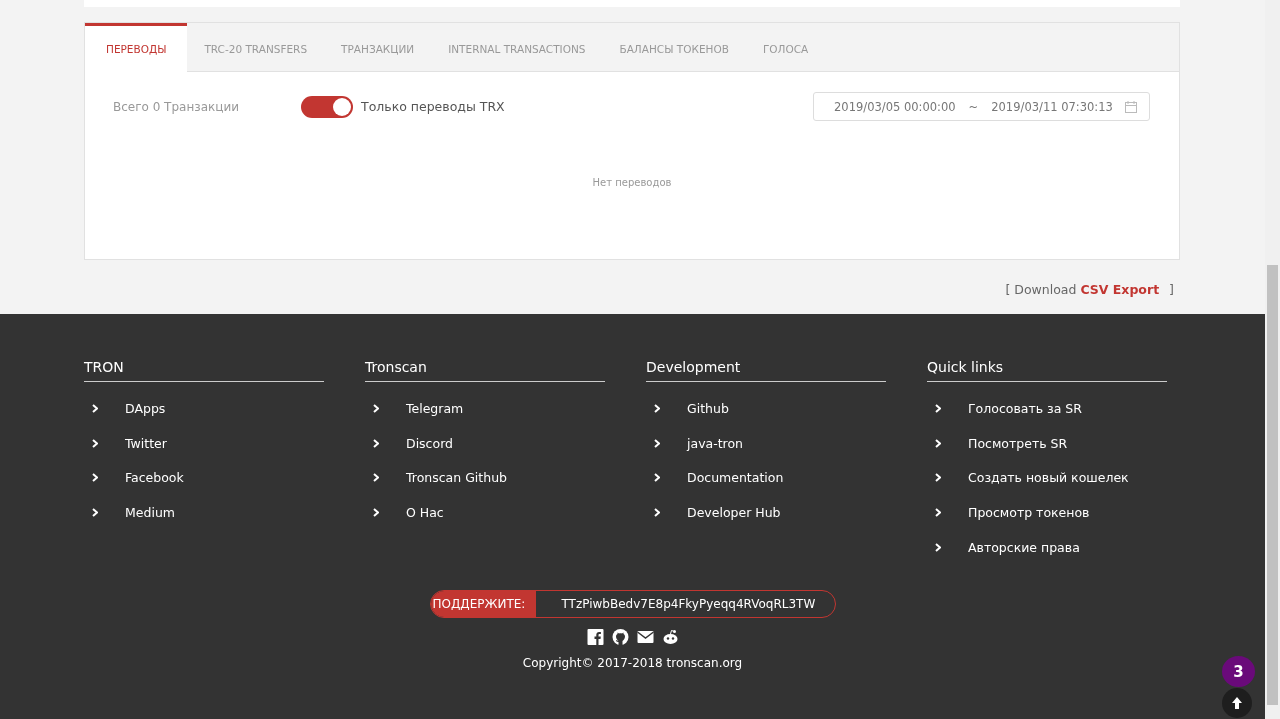  I want to click on footer-link: Tronscan Github, so click(456, 478).